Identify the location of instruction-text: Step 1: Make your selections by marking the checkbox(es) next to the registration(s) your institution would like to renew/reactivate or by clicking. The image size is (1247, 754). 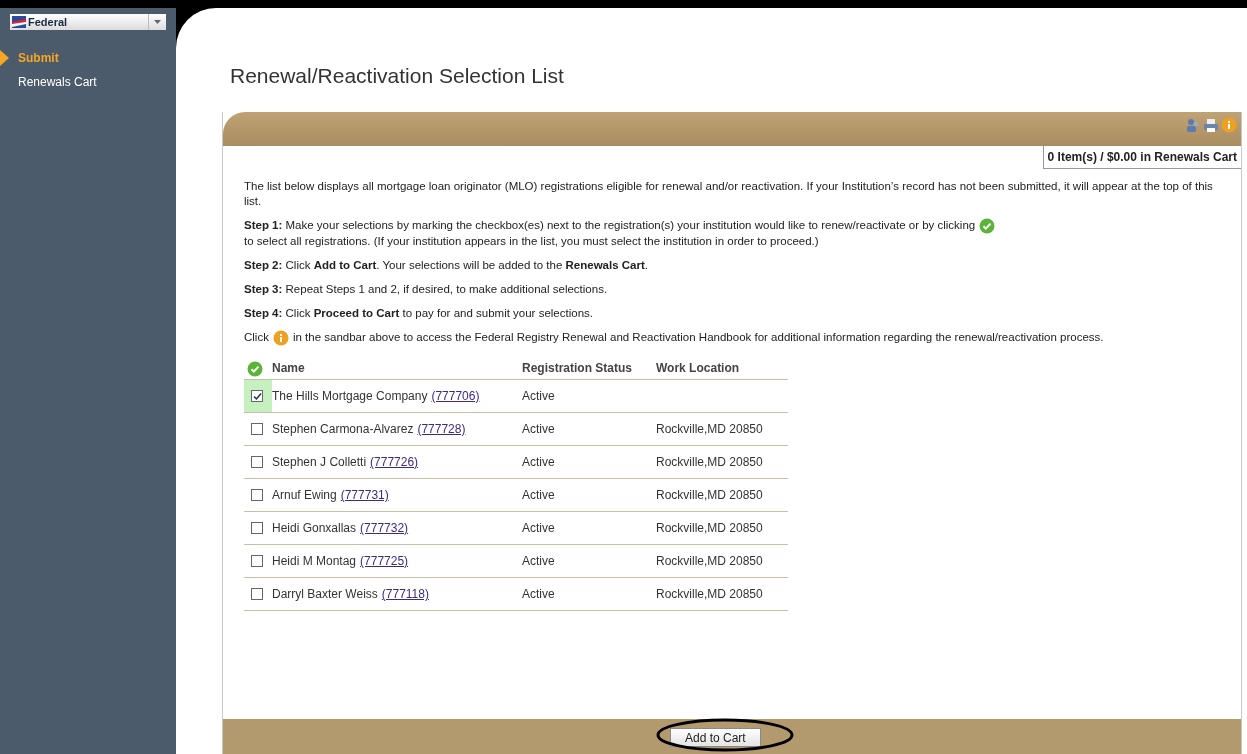
(610, 225).